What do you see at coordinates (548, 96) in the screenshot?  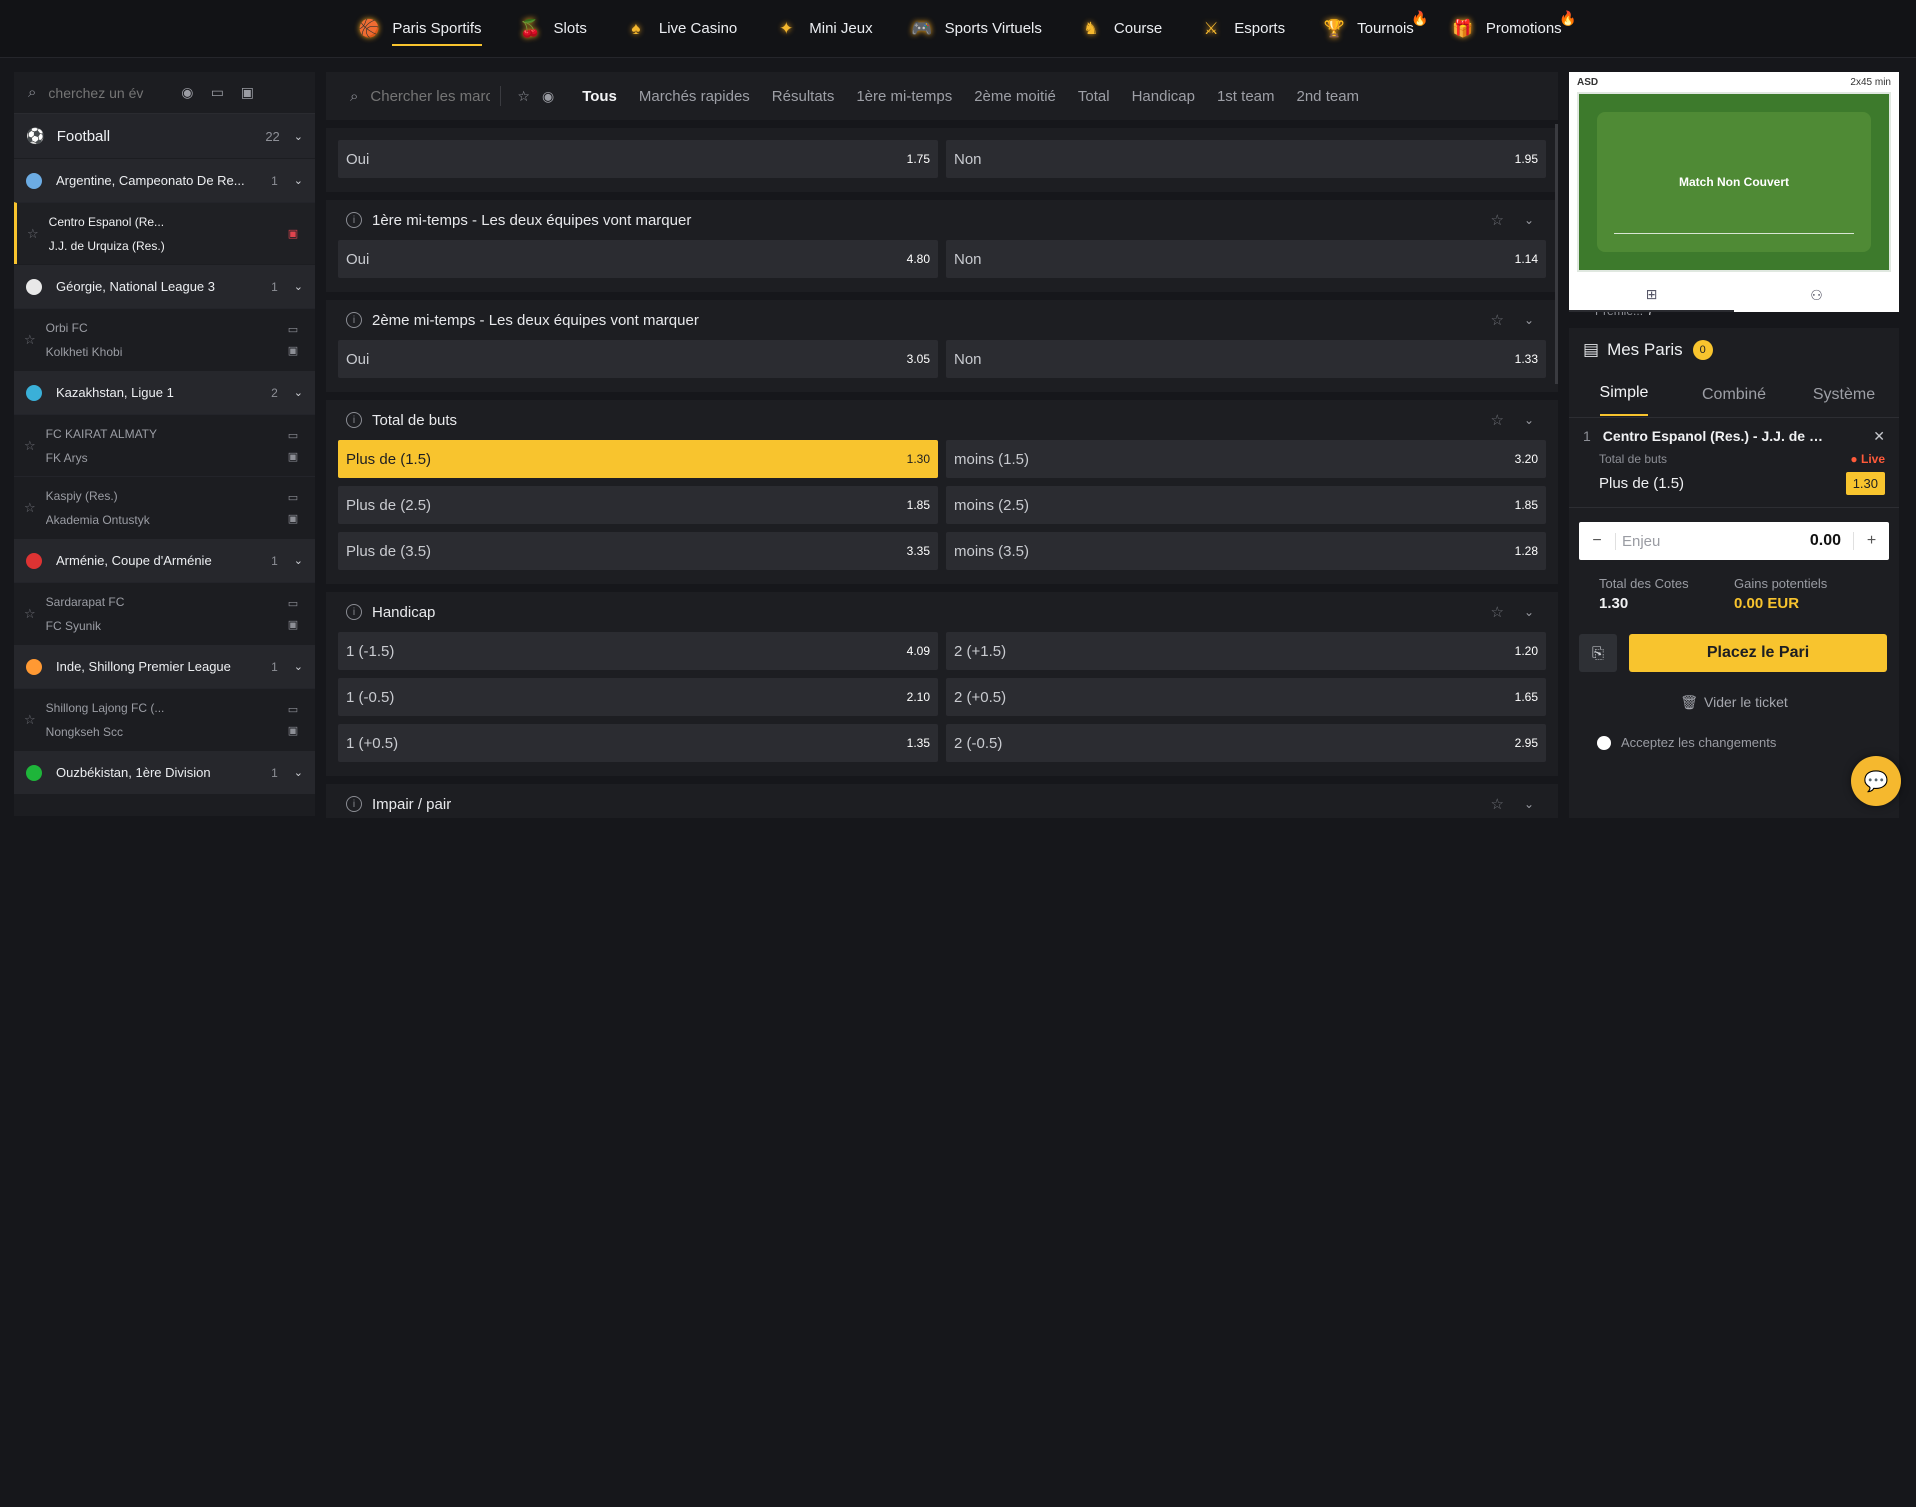 I see `eye-icon: ◉` at bounding box center [548, 96].